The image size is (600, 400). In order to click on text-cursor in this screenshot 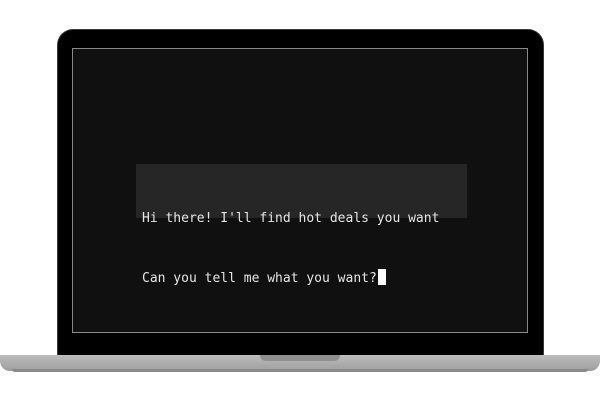, I will do `click(381, 277)`.